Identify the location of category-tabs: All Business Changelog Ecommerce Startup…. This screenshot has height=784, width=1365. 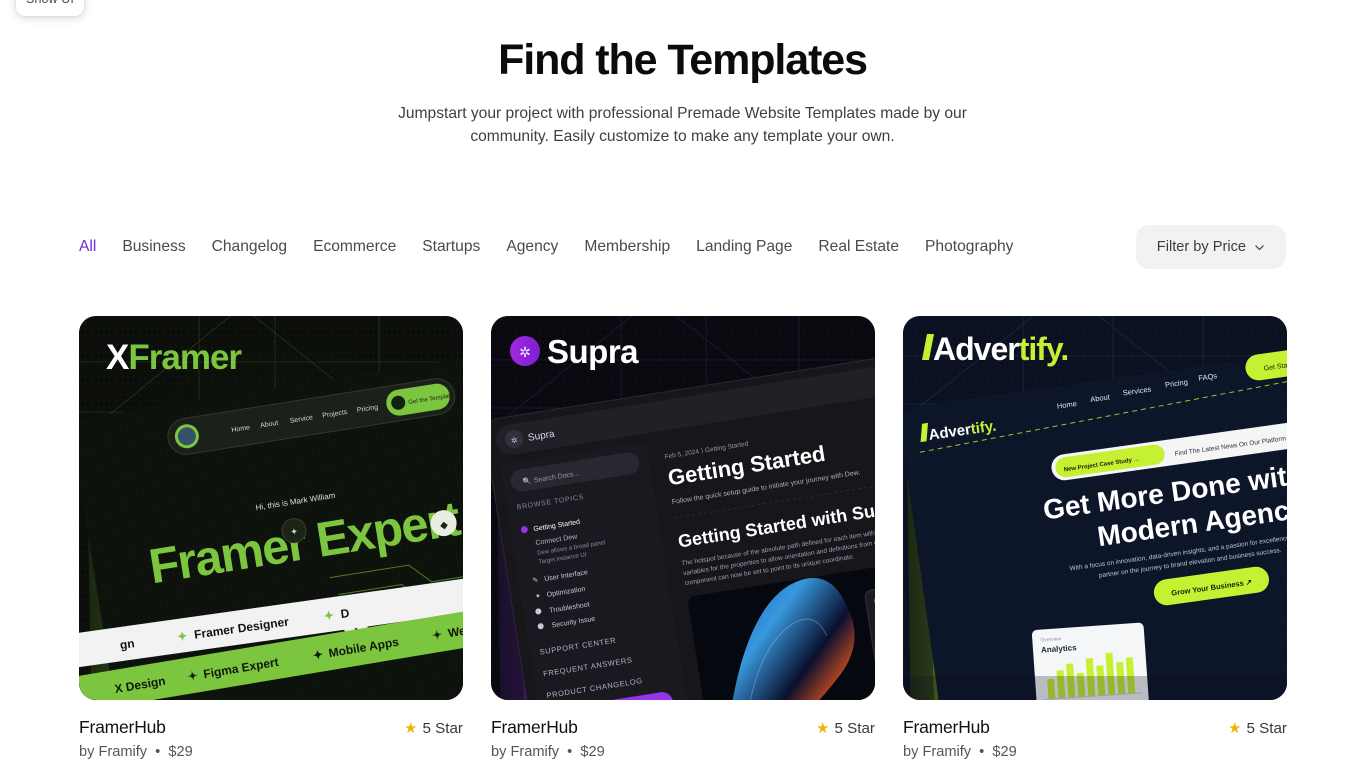
(552, 247).